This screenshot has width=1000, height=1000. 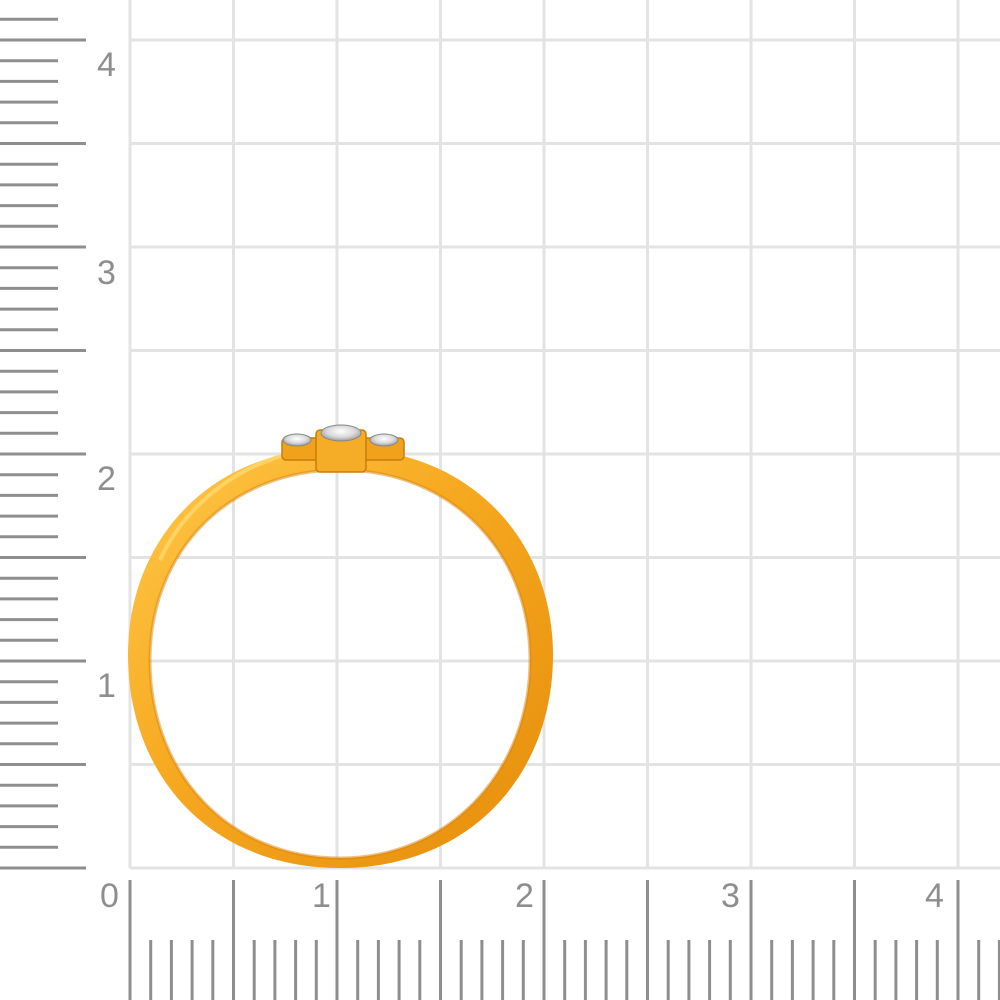 What do you see at coordinates (524, 896) in the screenshot?
I see `x-label-2: 2` at bounding box center [524, 896].